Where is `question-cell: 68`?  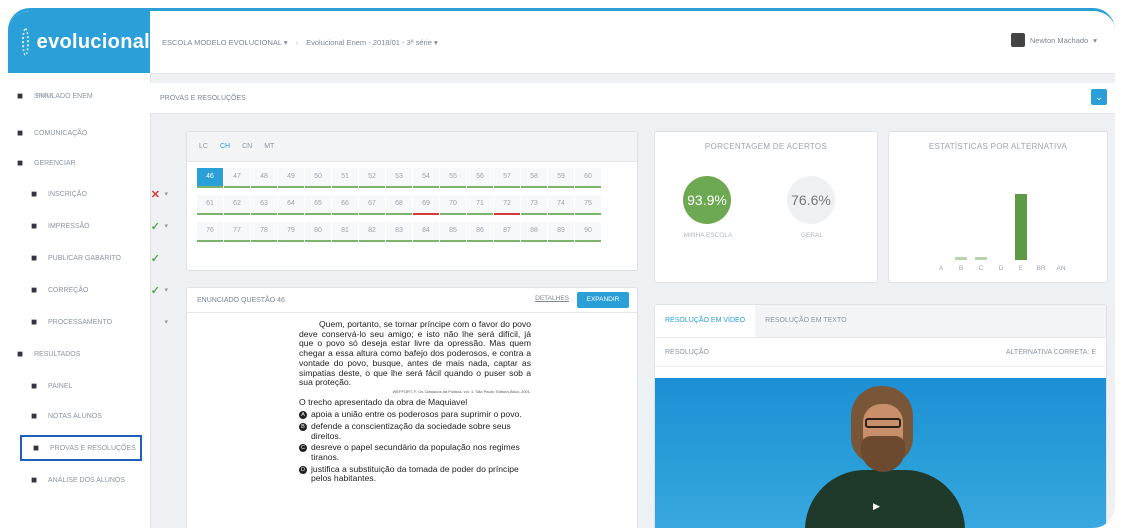
question-cell: 68 is located at coordinates (399, 205).